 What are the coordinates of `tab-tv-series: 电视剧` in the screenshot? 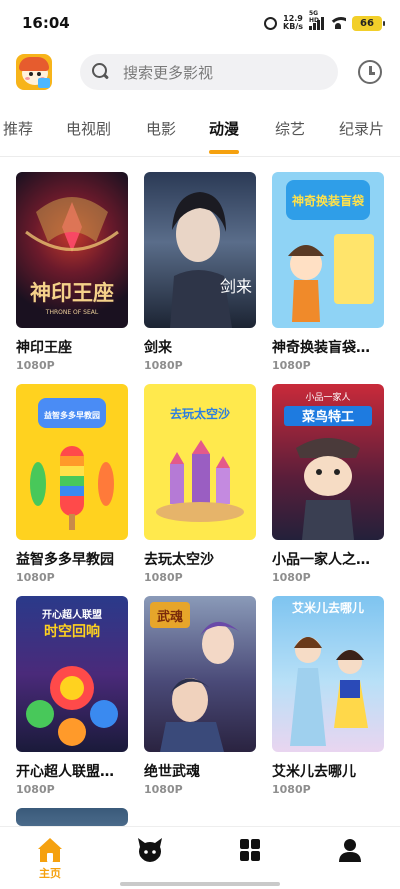 It's located at (88, 129).